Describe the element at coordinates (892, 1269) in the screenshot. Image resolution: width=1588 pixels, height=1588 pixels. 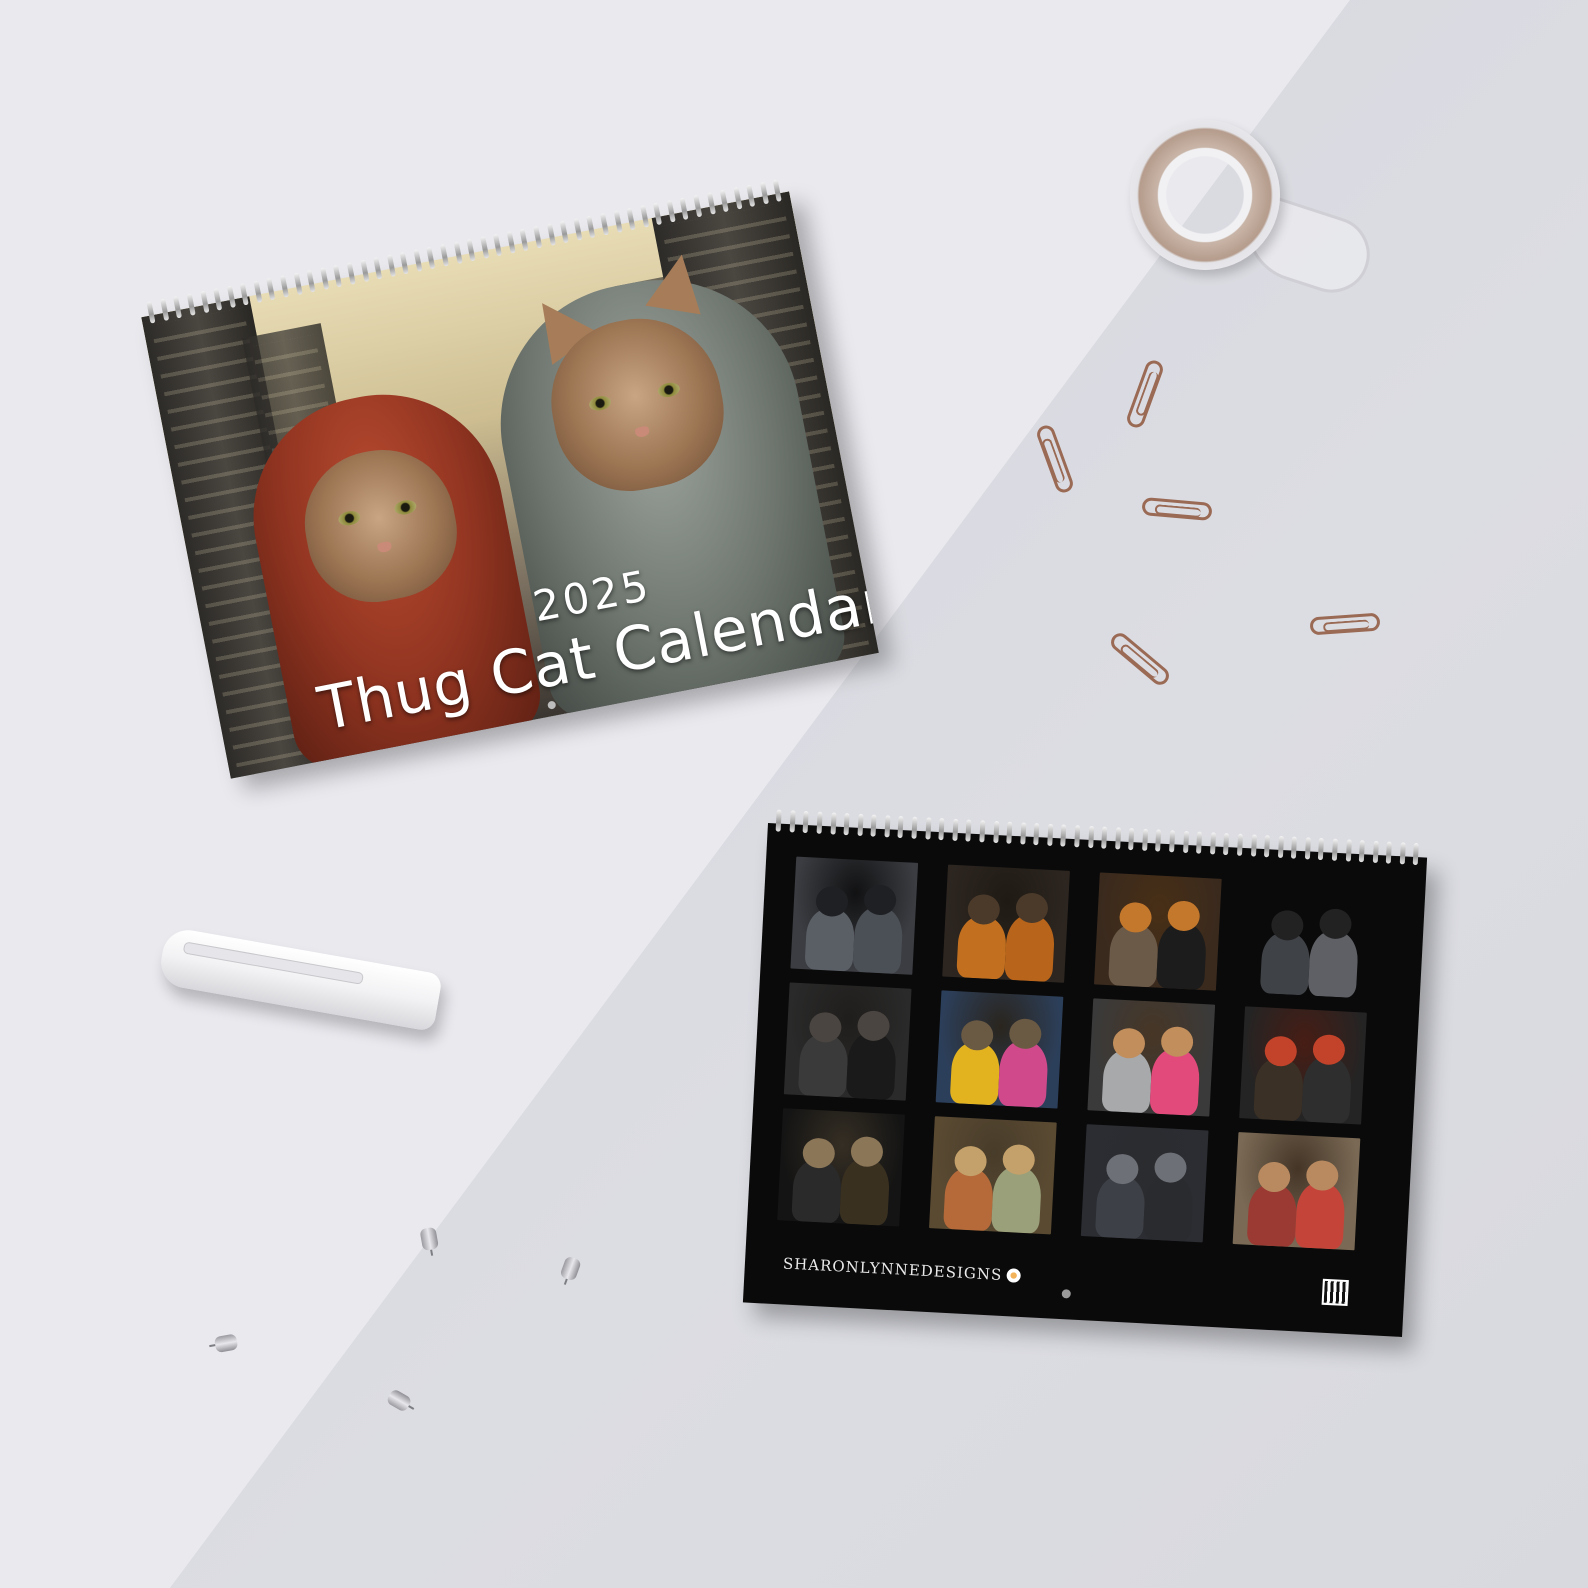
I see `brand-name: SHARONLYNNEDESIGNS` at that location.